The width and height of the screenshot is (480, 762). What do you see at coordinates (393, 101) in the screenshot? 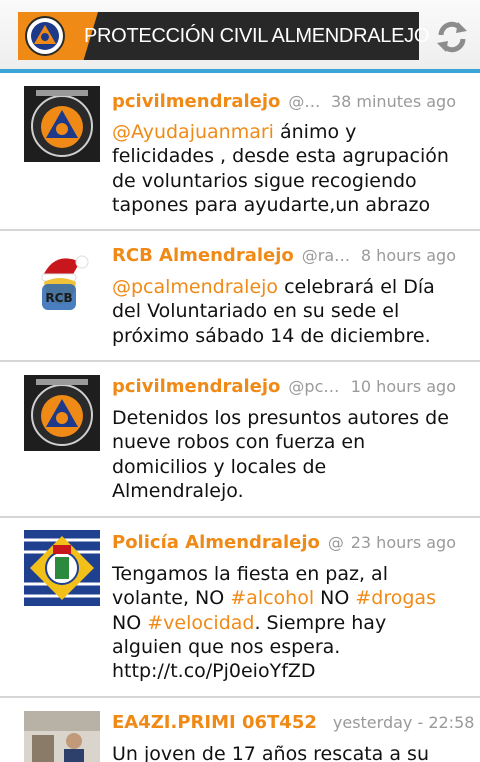
I see `timestamp: 38 minutes ago` at bounding box center [393, 101].